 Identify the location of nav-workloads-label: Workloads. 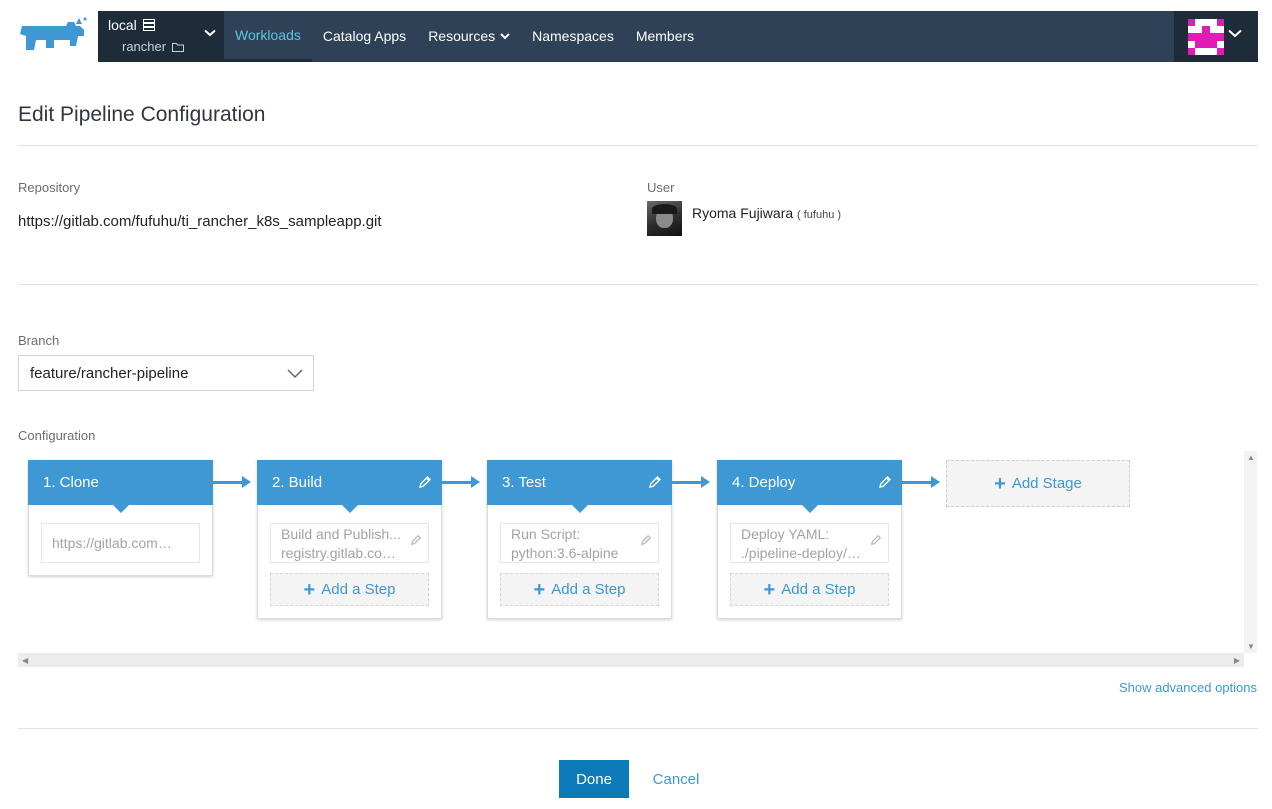
(268, 35).